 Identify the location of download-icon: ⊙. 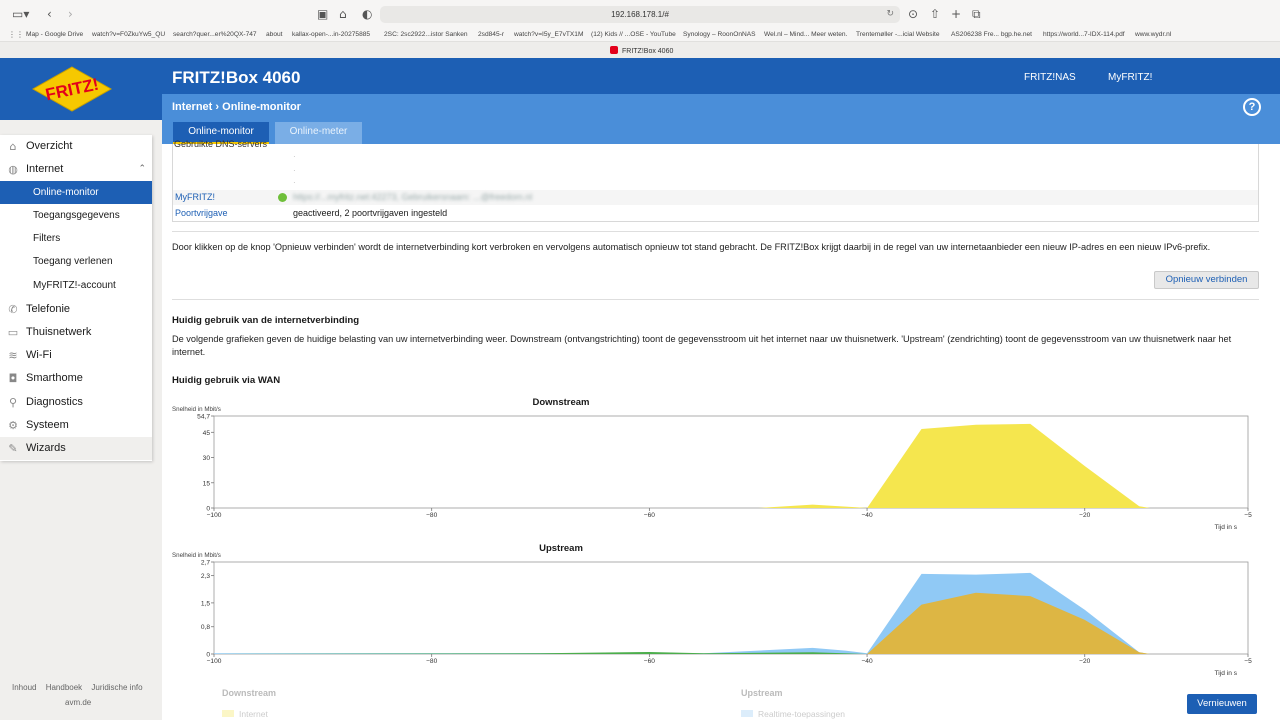
(913, 14).